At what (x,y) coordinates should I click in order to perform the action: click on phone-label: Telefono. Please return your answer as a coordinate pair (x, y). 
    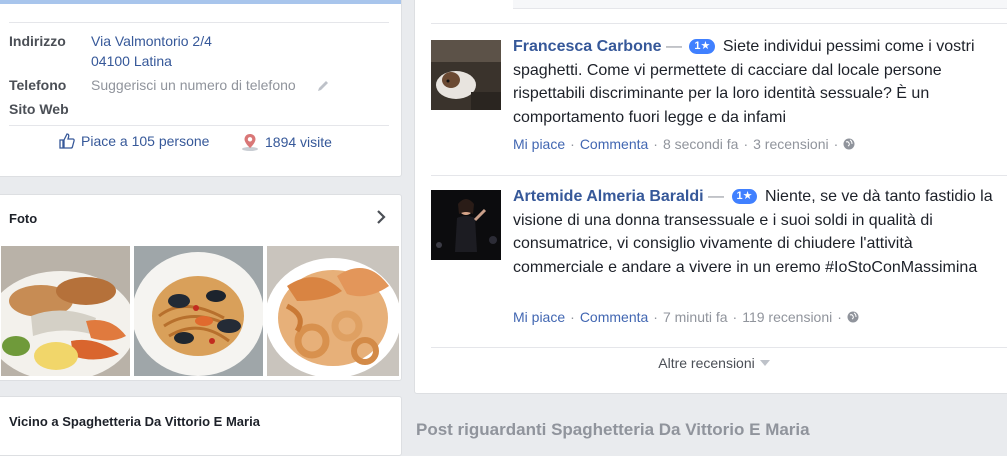
    Looking at the image, I should click on (38, 85).